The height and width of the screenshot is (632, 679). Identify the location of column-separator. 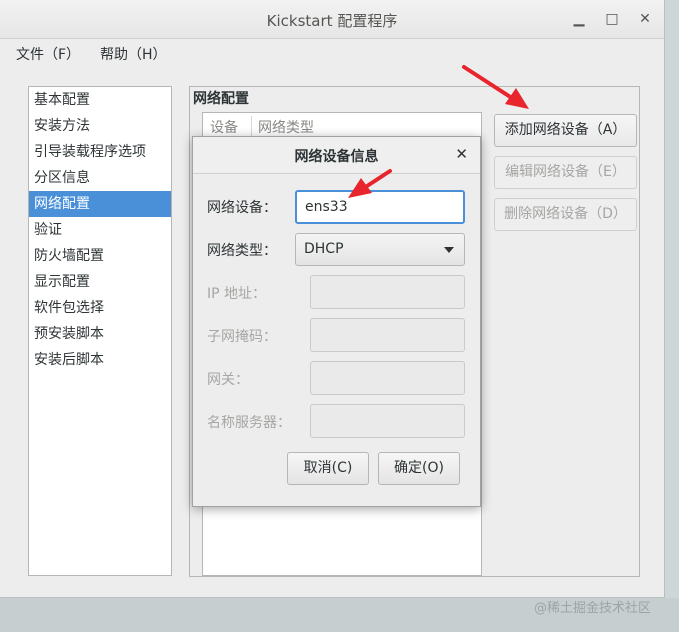
(251, 126).